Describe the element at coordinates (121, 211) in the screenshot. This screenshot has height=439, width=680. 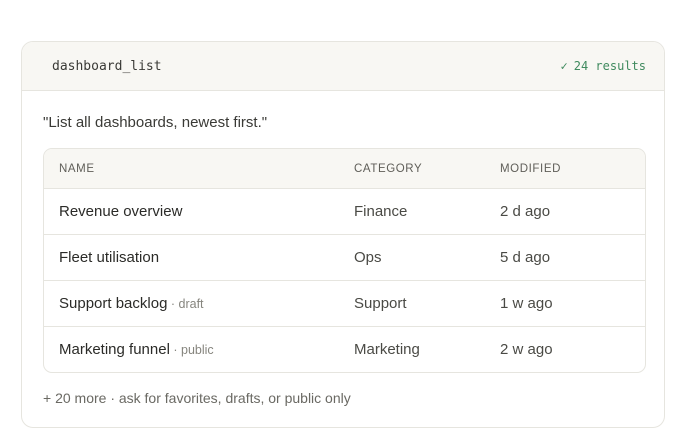
I see `dashboard-name: Revenue overview` at that location.